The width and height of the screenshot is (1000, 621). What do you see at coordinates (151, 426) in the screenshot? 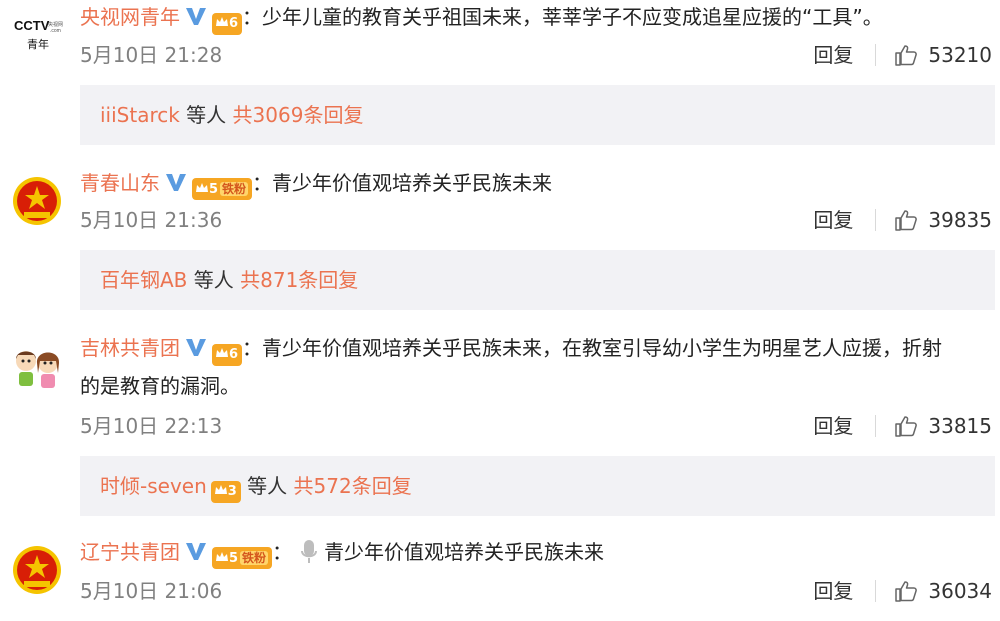
I see `comment-time: 5月10日 22:13` at bounding box center [151, 426].